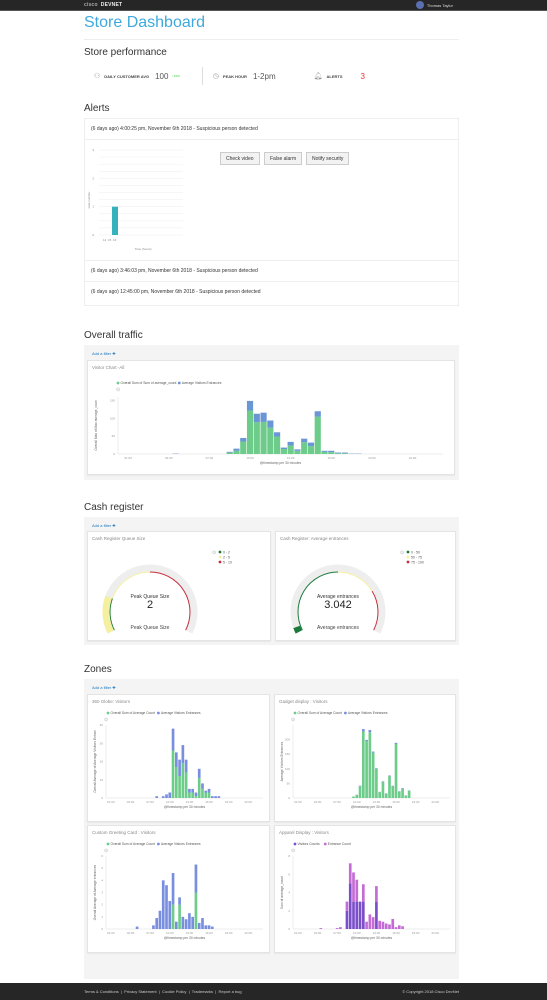 The image size is (547, 1000). Describe the element at coordinates (357, 802) in the screenshot. I see `x-tick-label: 10:00` at that location.